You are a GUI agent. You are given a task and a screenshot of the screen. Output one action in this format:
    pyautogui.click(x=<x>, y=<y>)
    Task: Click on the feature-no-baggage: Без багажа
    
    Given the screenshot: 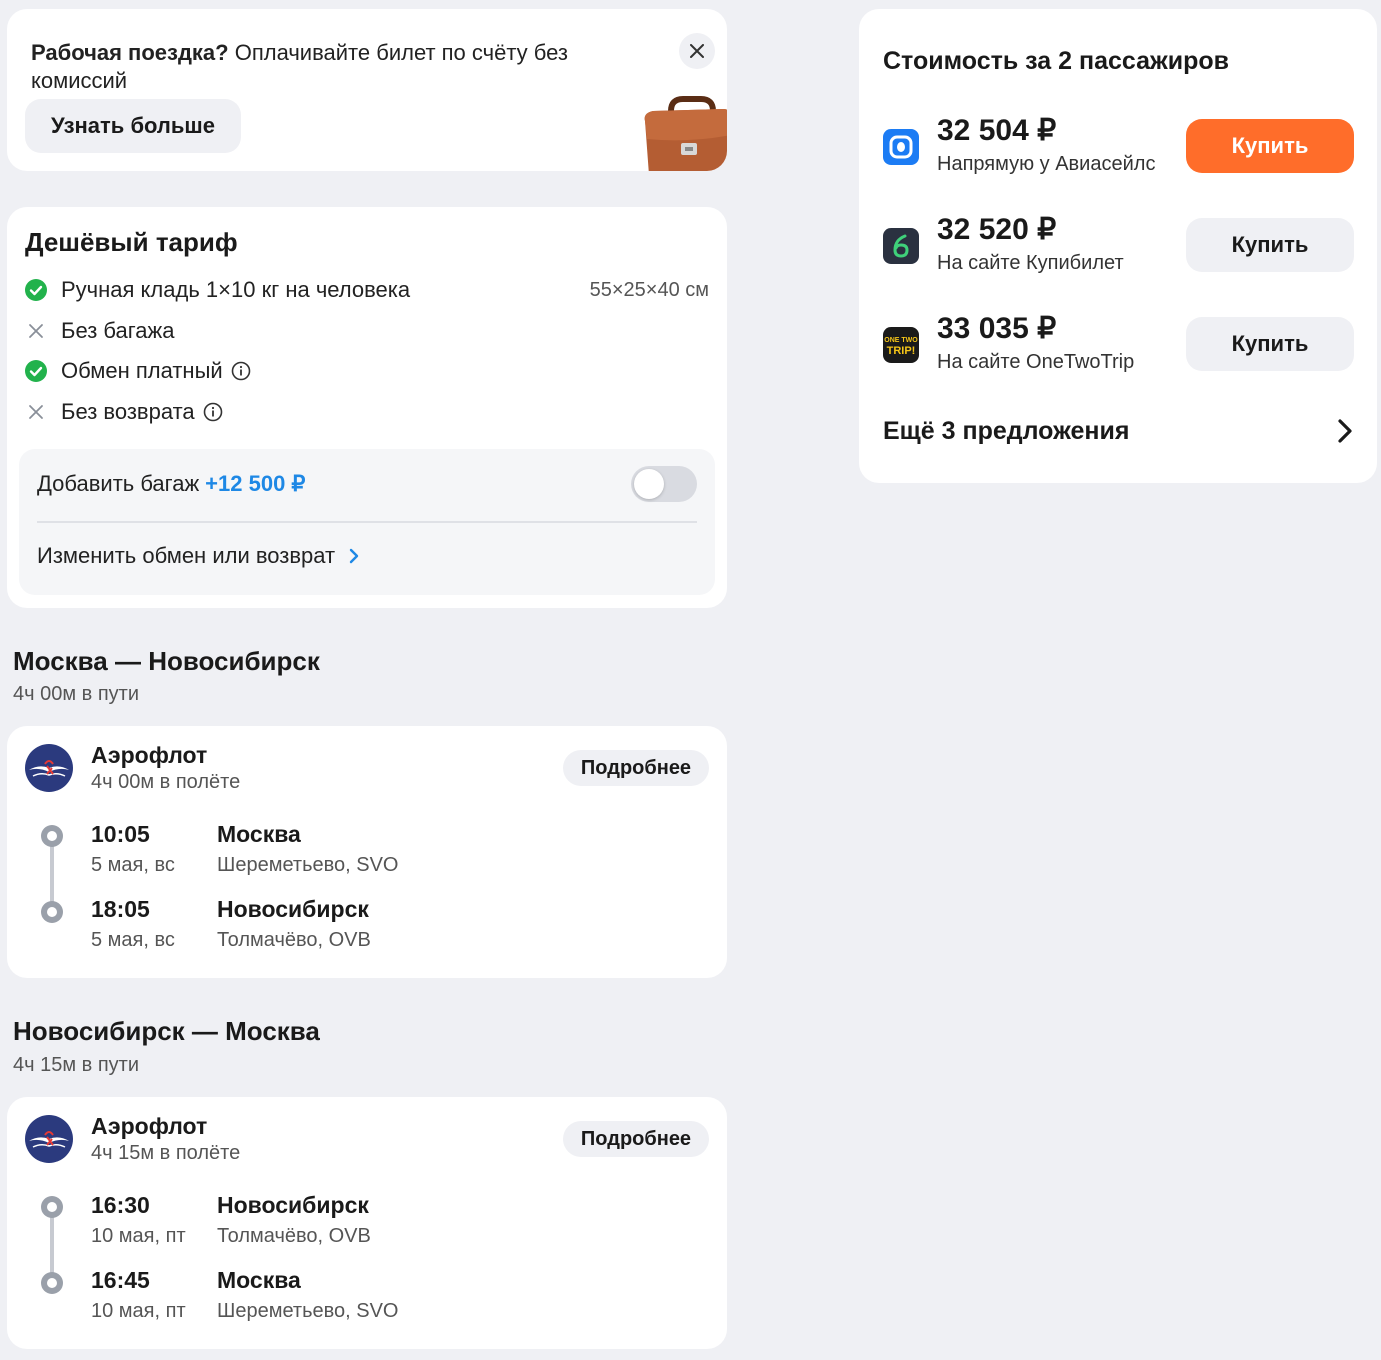 What is the action you would take?
    pyautogui.click(x=99, y=331)
    